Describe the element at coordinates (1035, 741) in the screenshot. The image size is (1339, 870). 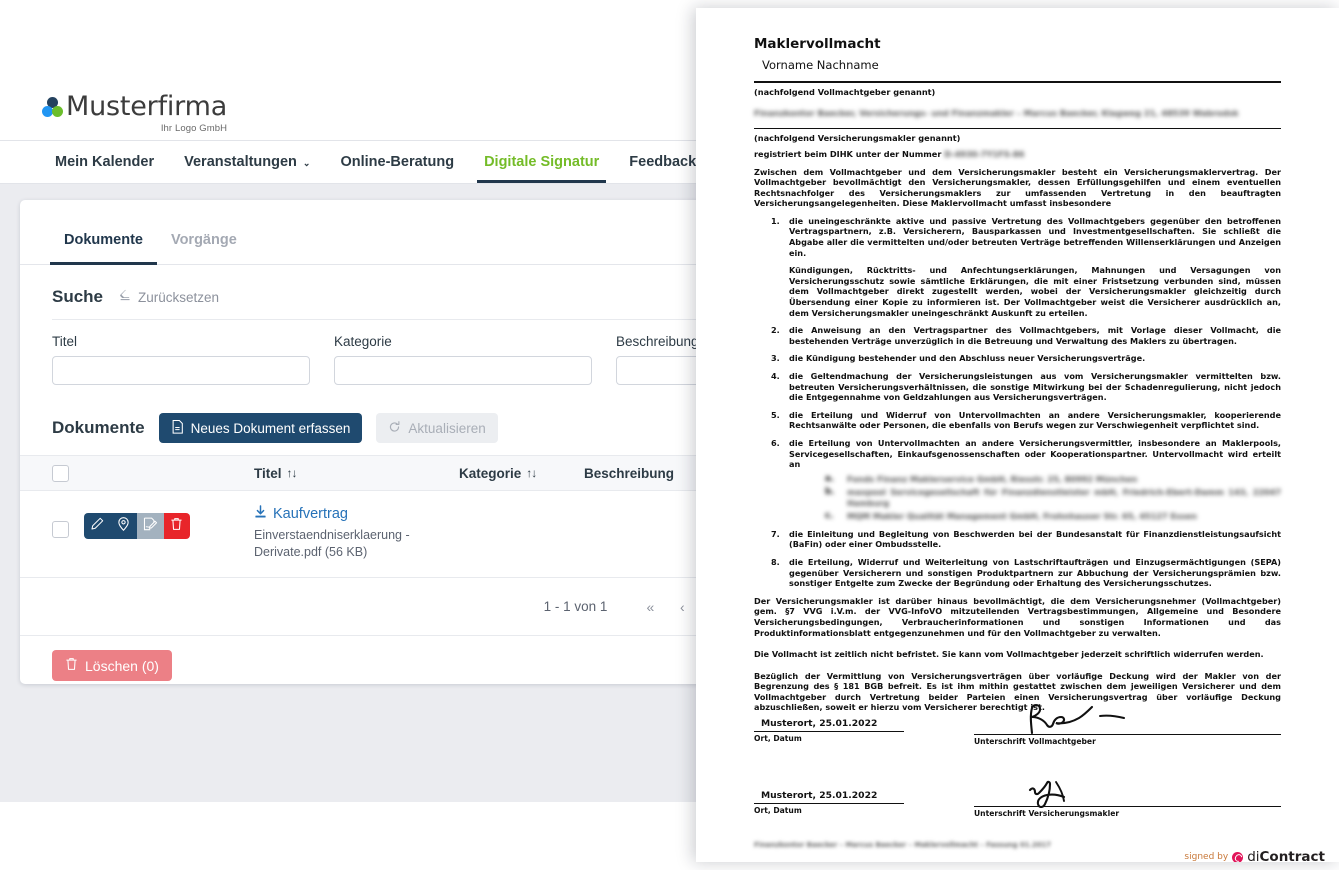
I see `signature-caption: Unterschrift Vollmachtgeber` at that location.